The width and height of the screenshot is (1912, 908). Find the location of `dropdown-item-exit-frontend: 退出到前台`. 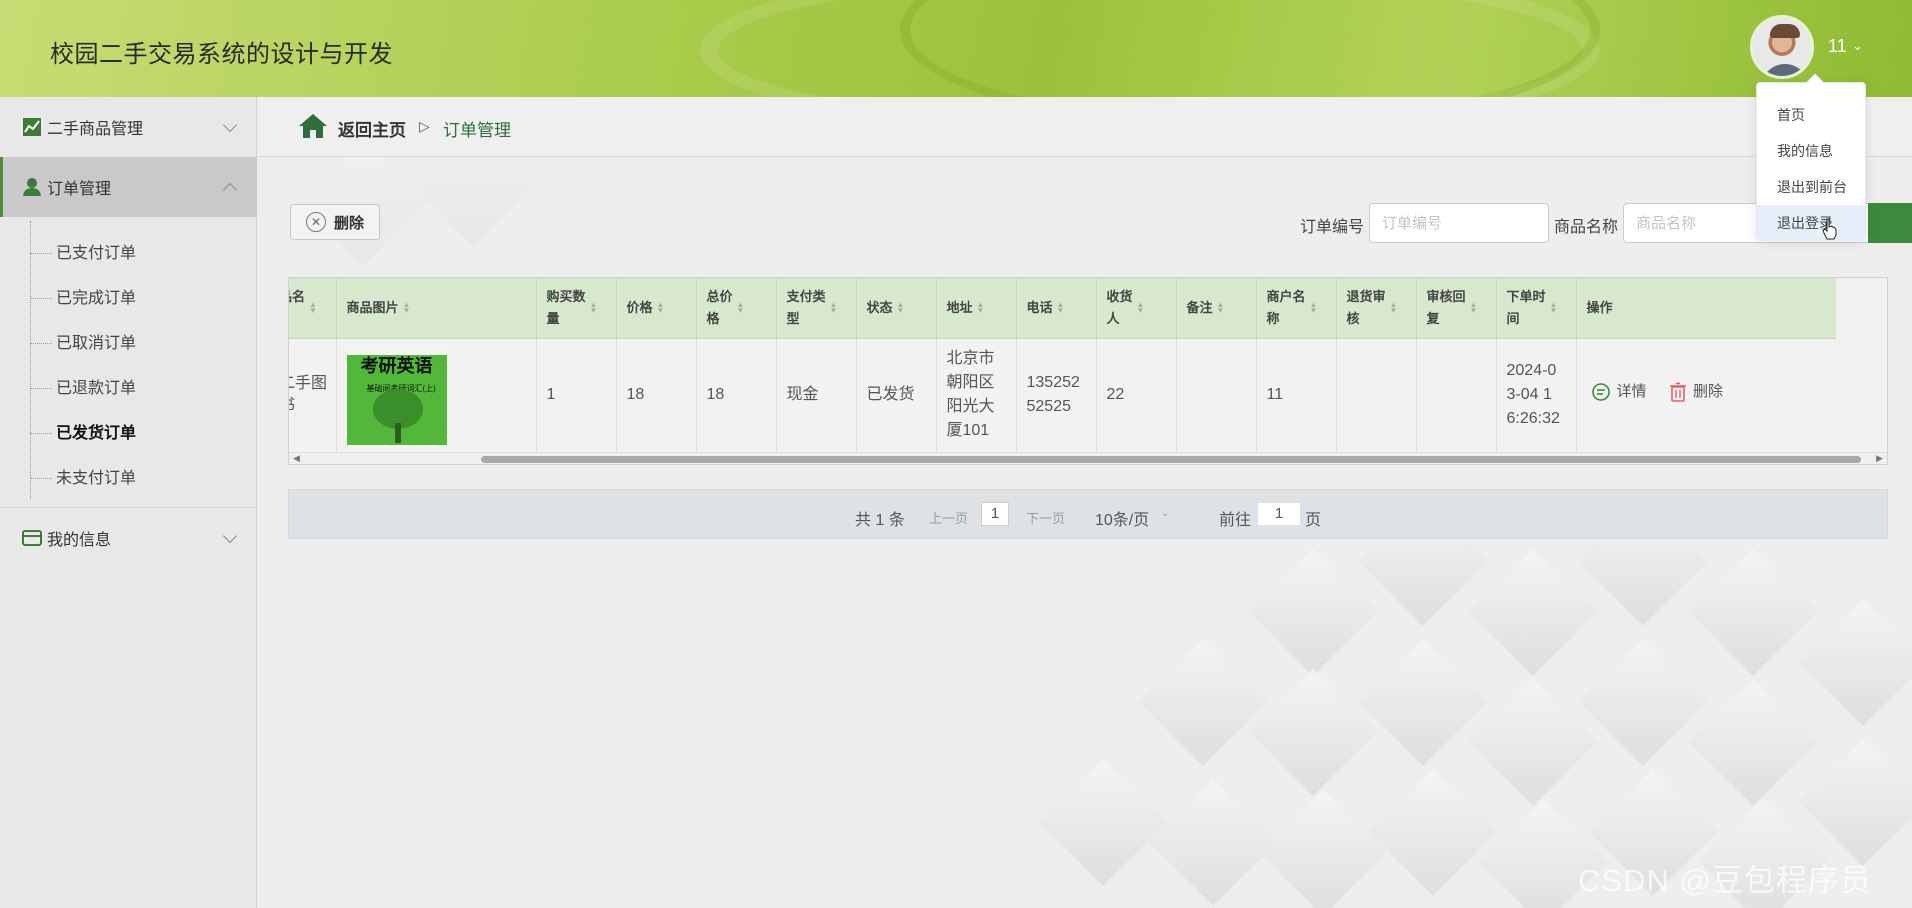

dropdown-item-exit-frontend: 退出到前台 is located at coordinates (1811, 187).